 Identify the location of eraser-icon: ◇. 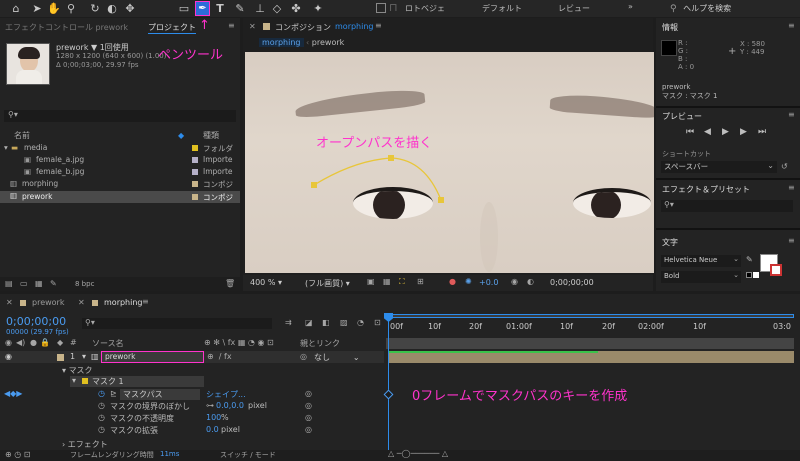
(277, 9).